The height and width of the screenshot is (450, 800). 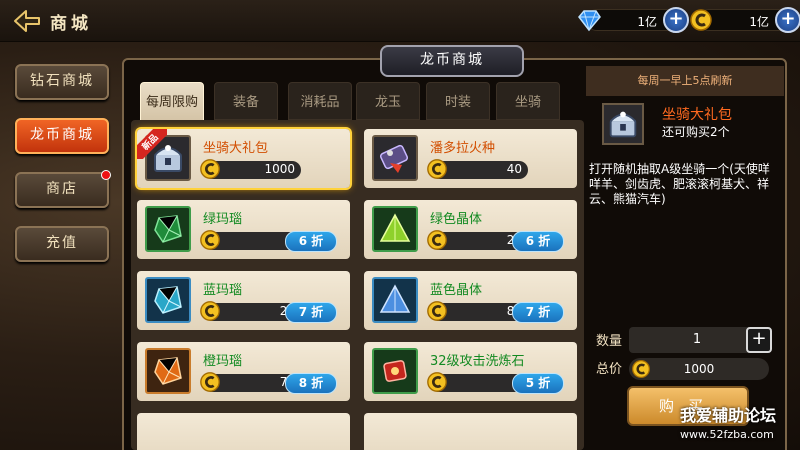 What do you see at coordinates (477, 169) in the screenshot?
I see `item-price: 40` at bounding box center [477, 169].